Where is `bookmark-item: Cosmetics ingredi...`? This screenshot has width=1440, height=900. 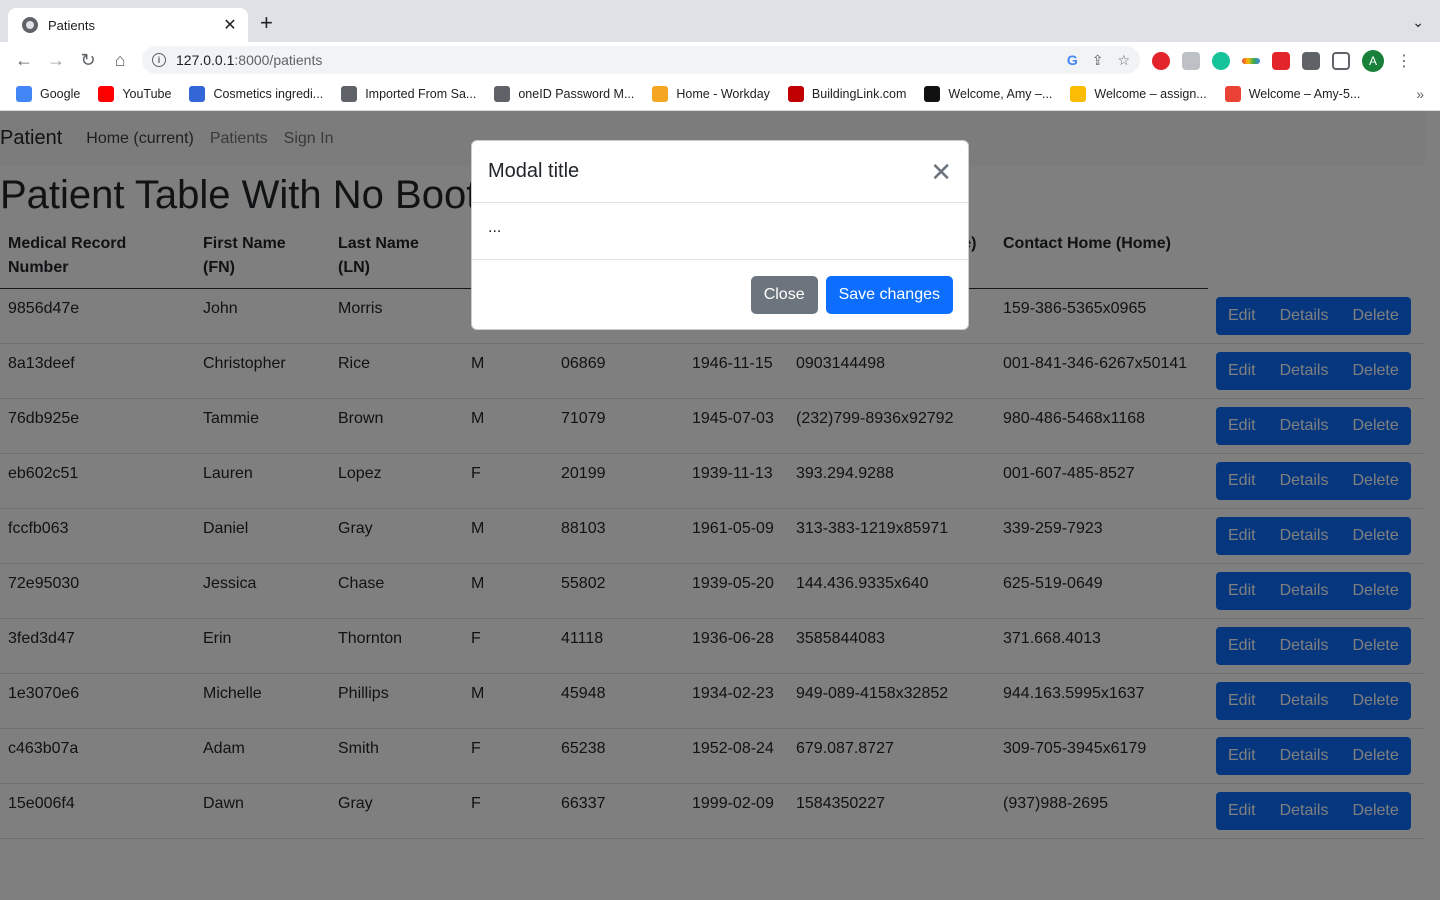 bookmark-item: Cosmetics ingredi... is located at coordinates (256, 94).